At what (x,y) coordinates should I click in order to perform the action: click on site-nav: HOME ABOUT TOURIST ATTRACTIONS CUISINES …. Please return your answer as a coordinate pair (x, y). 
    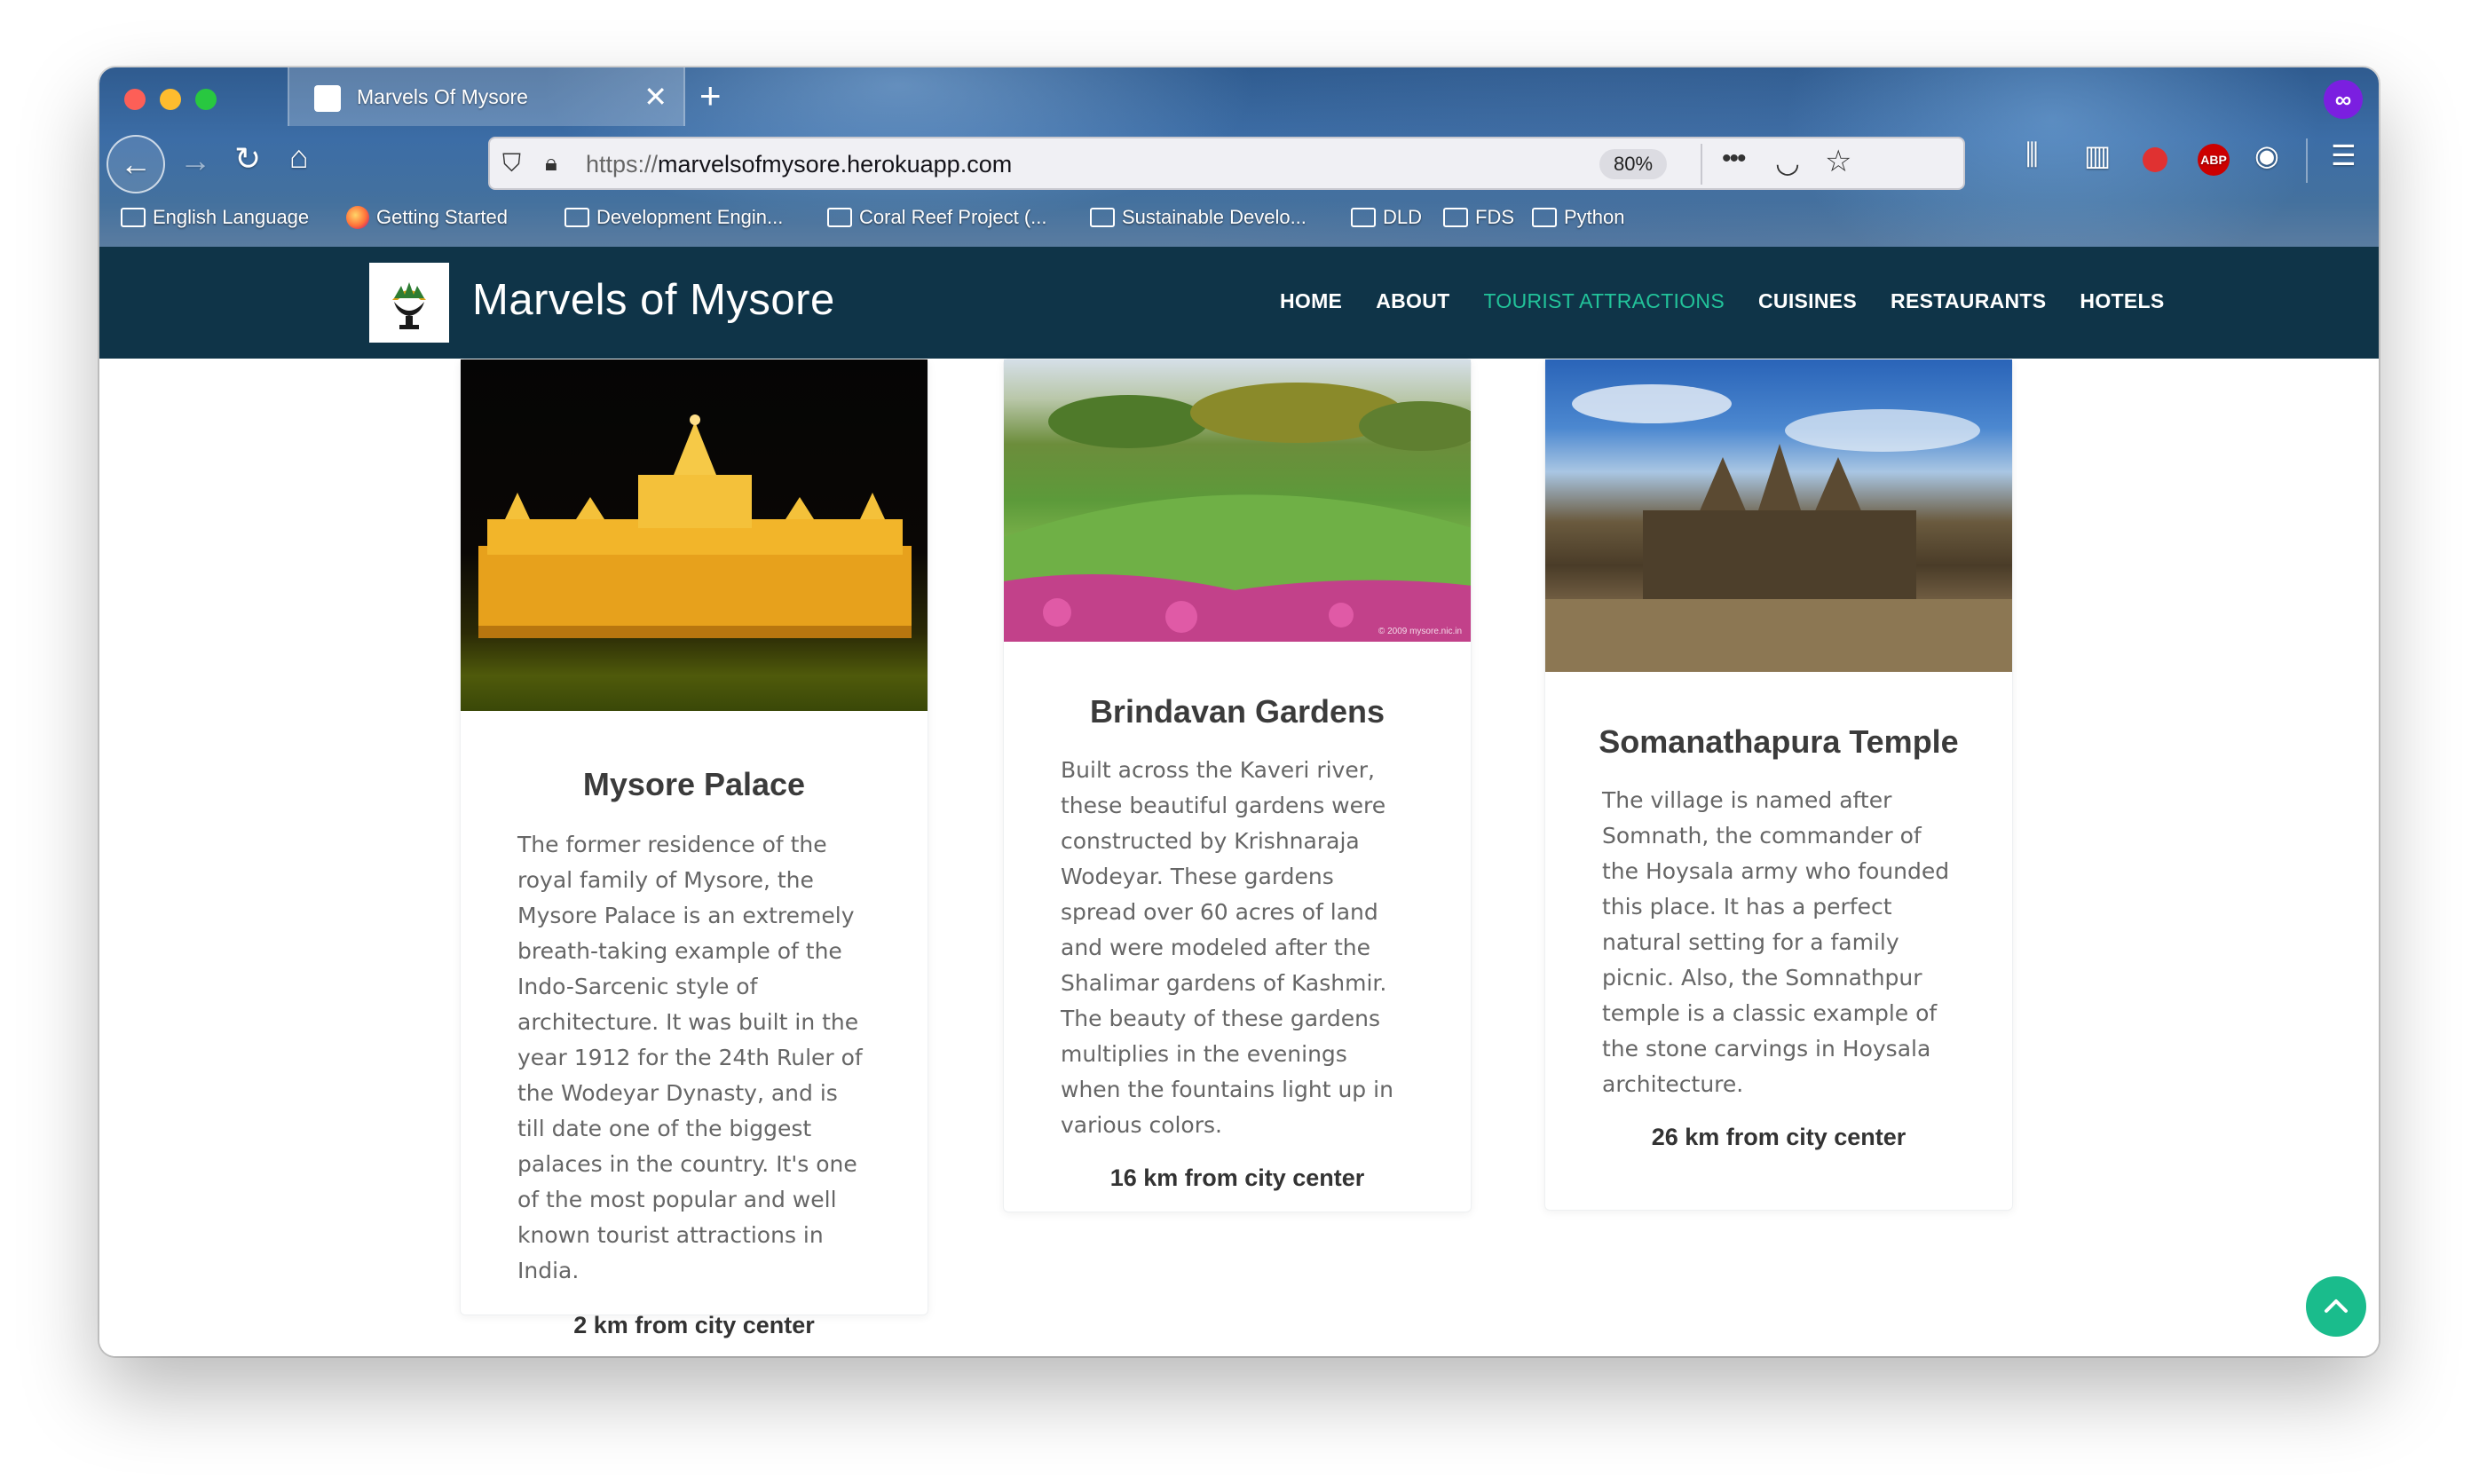
    Looking at the image, I should click on (1722, 301).